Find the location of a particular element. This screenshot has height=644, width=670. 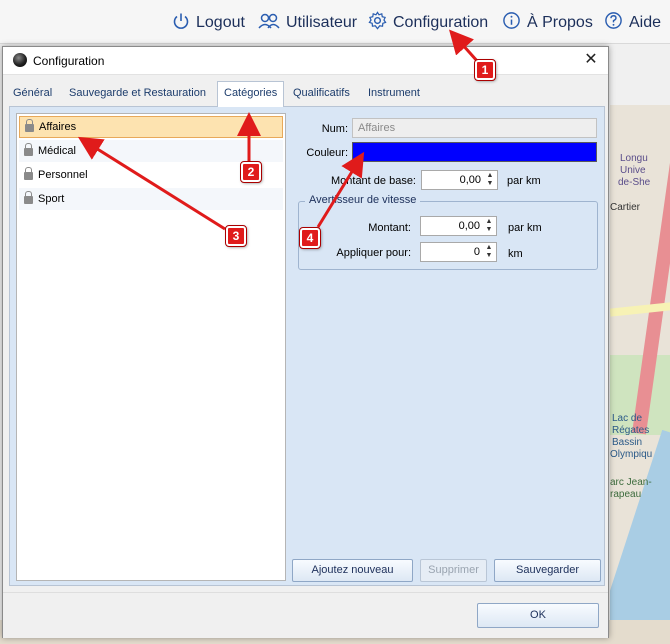

logout-menu: Logout is located at coordinates (208, 23).